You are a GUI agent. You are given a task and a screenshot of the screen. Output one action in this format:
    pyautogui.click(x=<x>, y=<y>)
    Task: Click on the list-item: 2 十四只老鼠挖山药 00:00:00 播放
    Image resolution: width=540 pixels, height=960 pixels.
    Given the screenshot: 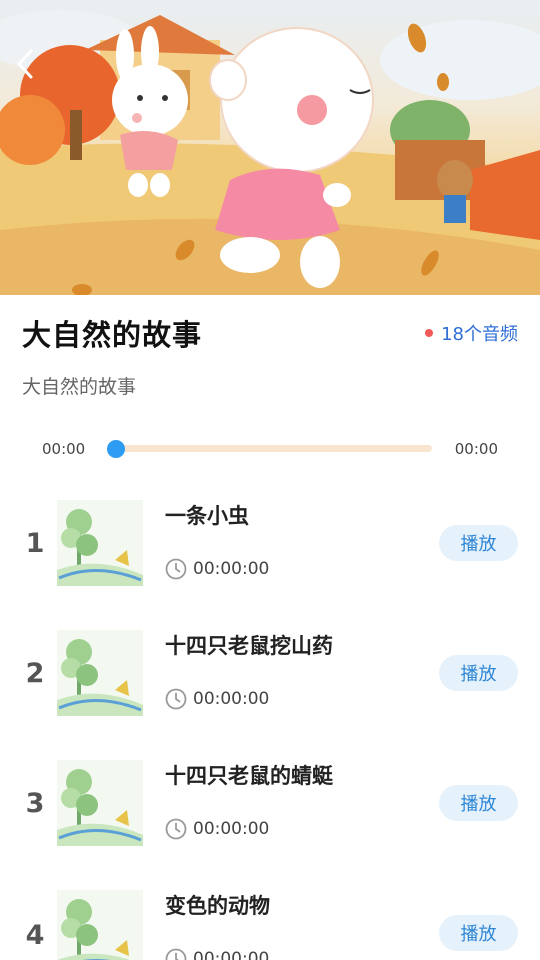 What is the action you would take?
    pyautogui.click(x=270, y=685)
    